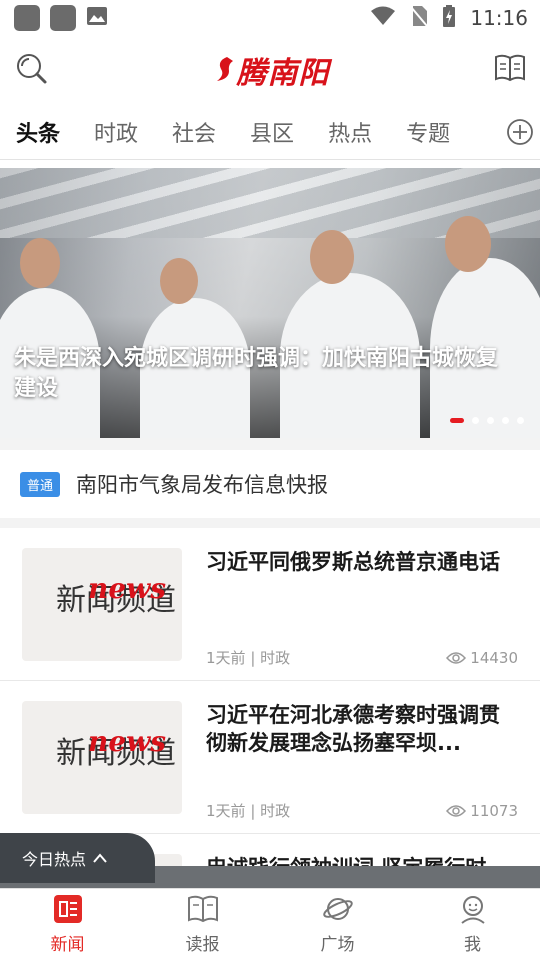  I want to click on nav-me: 我, so click(472, 924).